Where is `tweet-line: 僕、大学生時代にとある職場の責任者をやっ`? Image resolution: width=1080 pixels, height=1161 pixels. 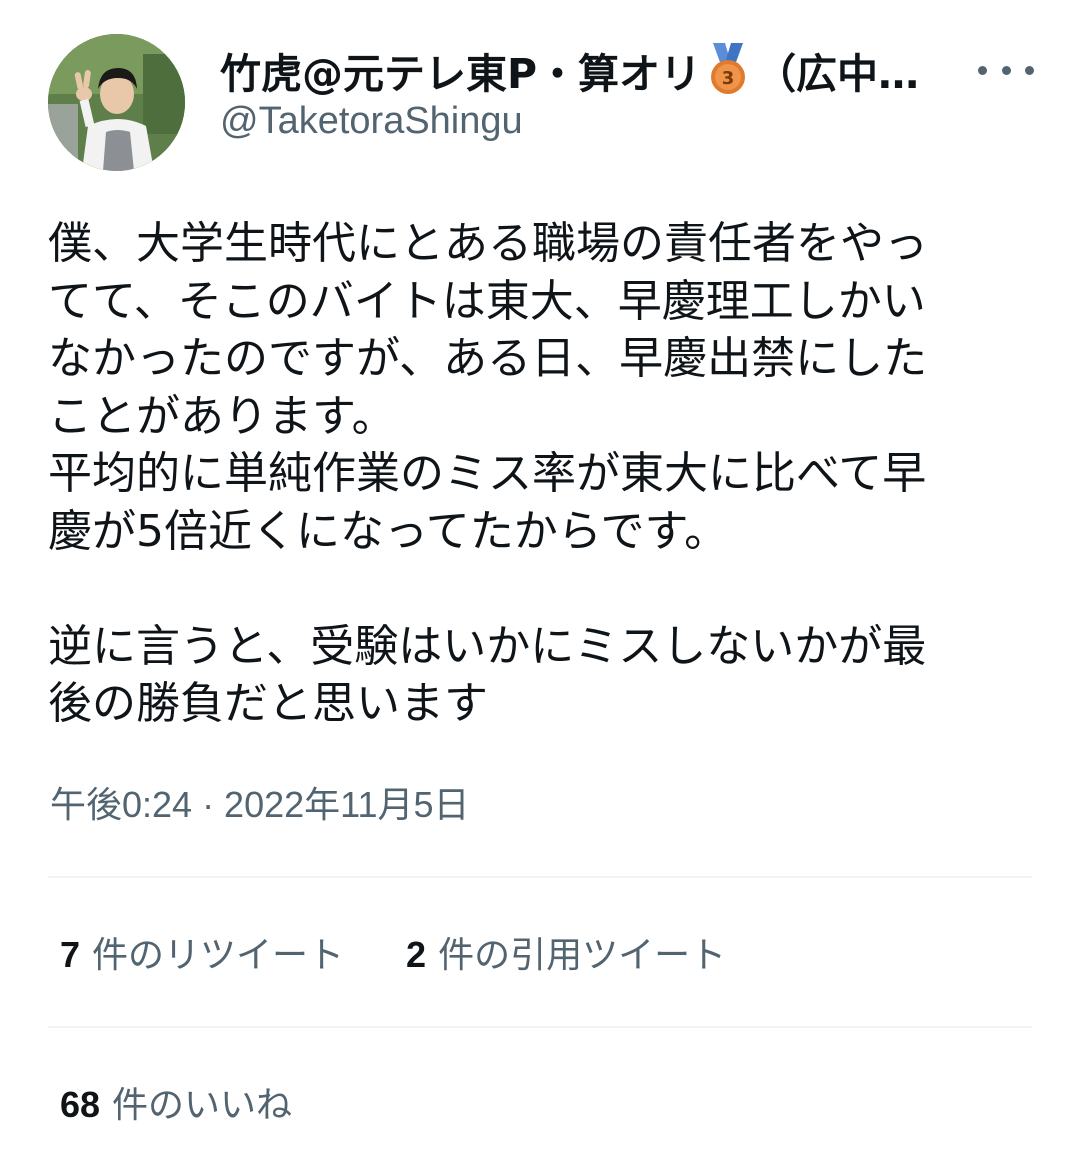
tweet-line: 僕、大学生時代にとある職場の責任者をやっ is located at coordinates (488, 243).